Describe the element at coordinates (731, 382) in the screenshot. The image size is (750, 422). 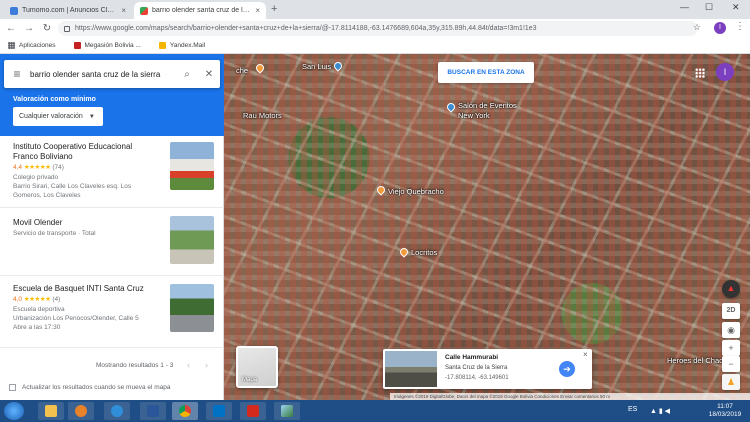
I see `pegman-icon: ♟` at that location.